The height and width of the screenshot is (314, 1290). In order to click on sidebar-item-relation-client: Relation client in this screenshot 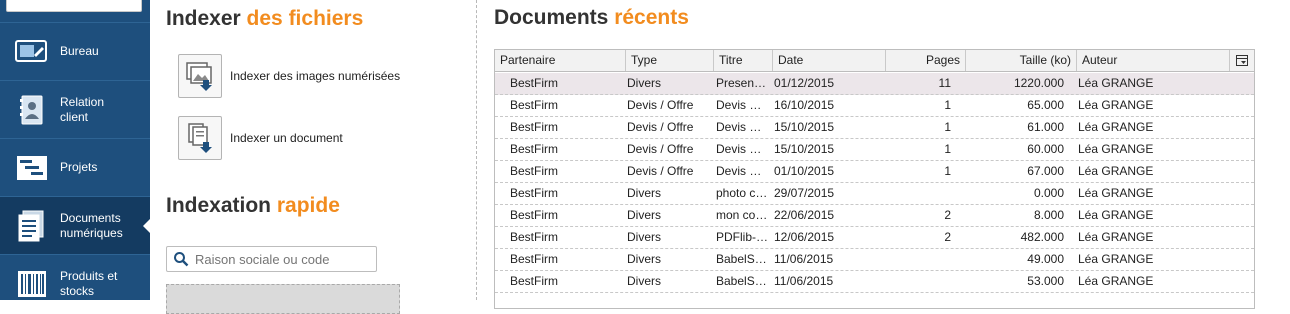, I will do `click(75, 109)`.